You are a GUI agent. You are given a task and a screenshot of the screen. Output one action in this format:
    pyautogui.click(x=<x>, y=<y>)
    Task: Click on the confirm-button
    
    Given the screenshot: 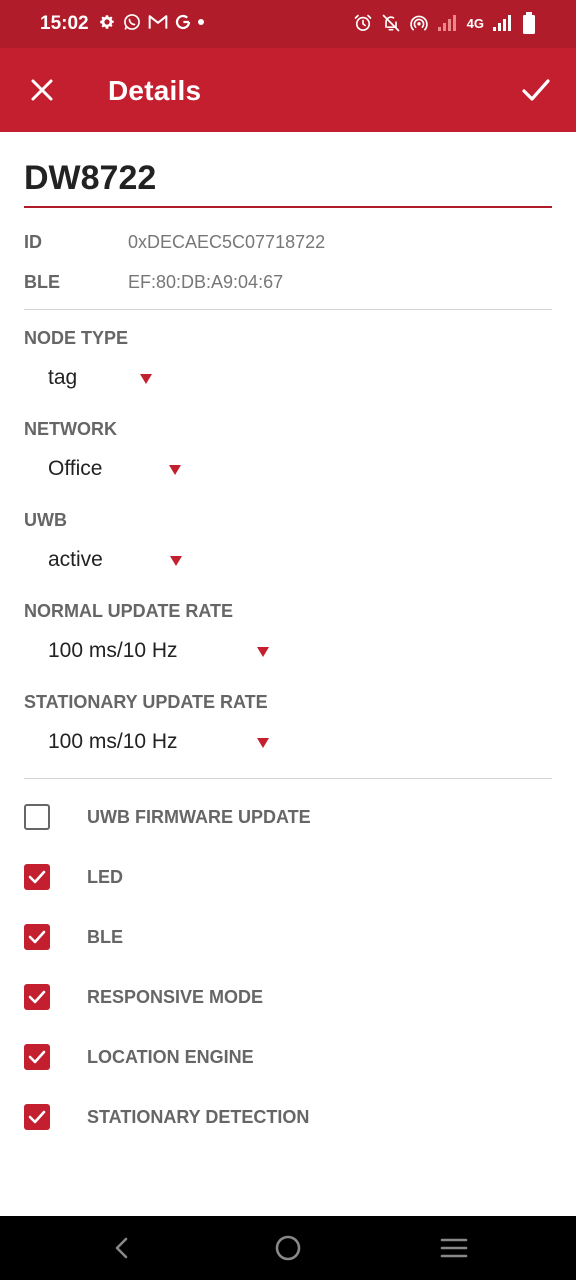 What is the action you would take?
    pyautogui.click(x=536, y=90)
    